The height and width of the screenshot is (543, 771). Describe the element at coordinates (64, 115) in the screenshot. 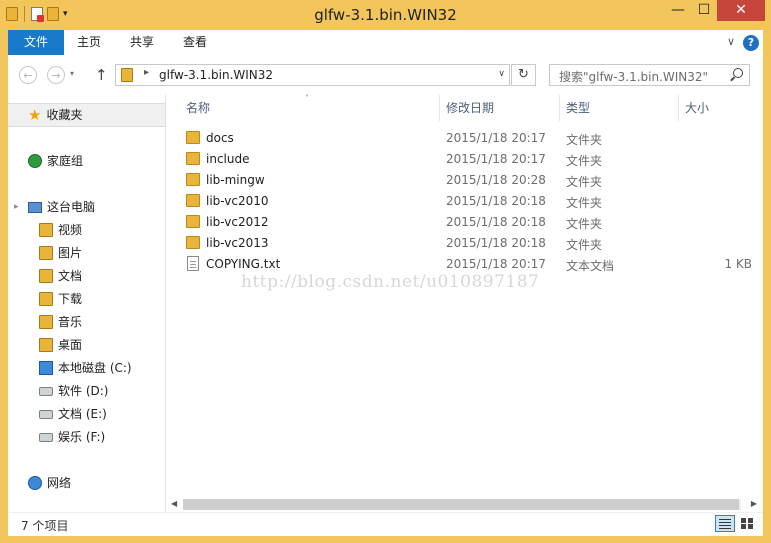

I see `nav-item-label: 收藏夹` at that location.